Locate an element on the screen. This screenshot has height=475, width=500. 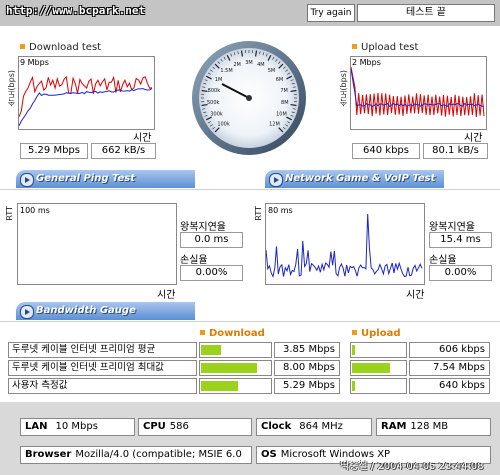
download-max-label: 9 Mbps is located at coordinates (34, 62).